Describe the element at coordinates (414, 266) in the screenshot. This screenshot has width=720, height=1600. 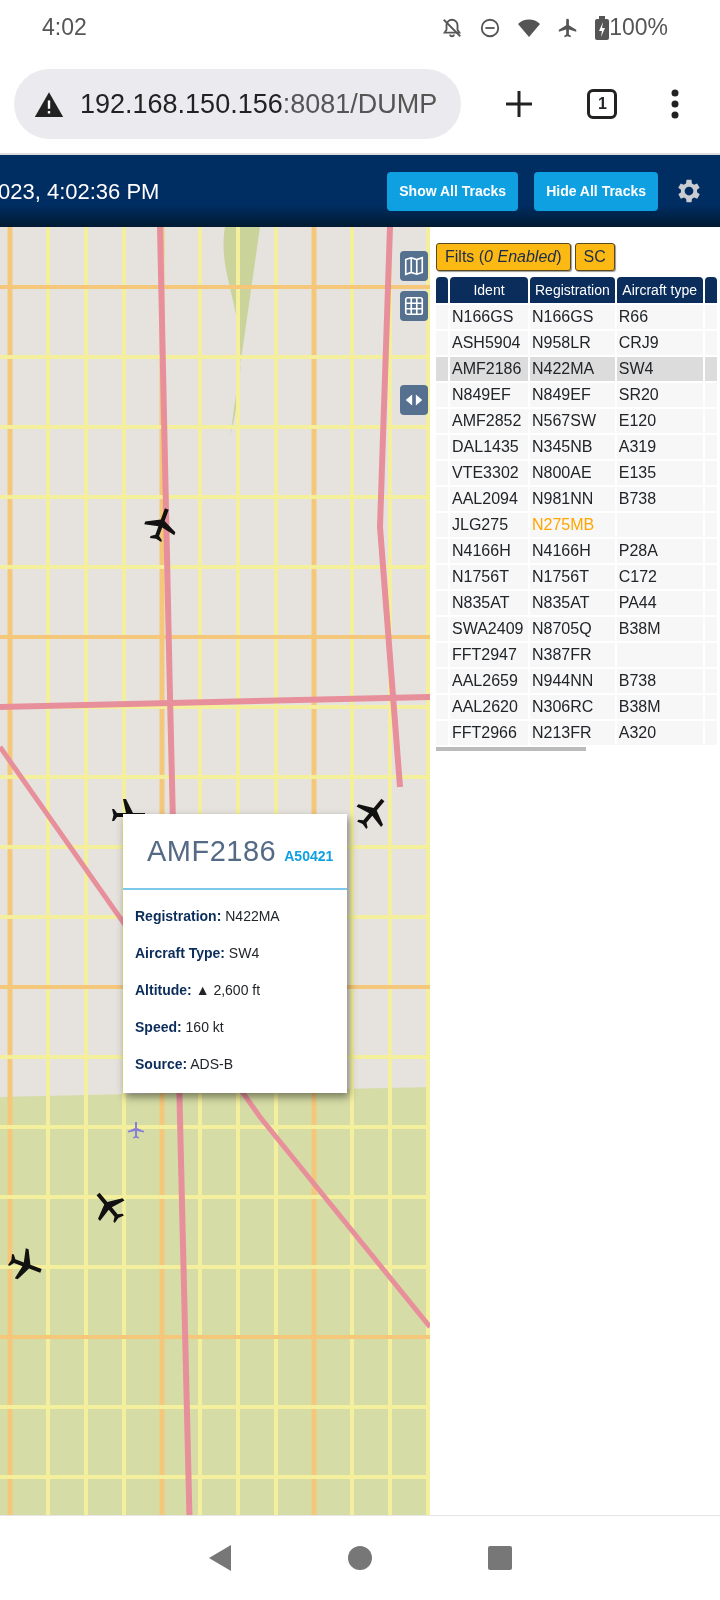
I see `map-icon` at that location.